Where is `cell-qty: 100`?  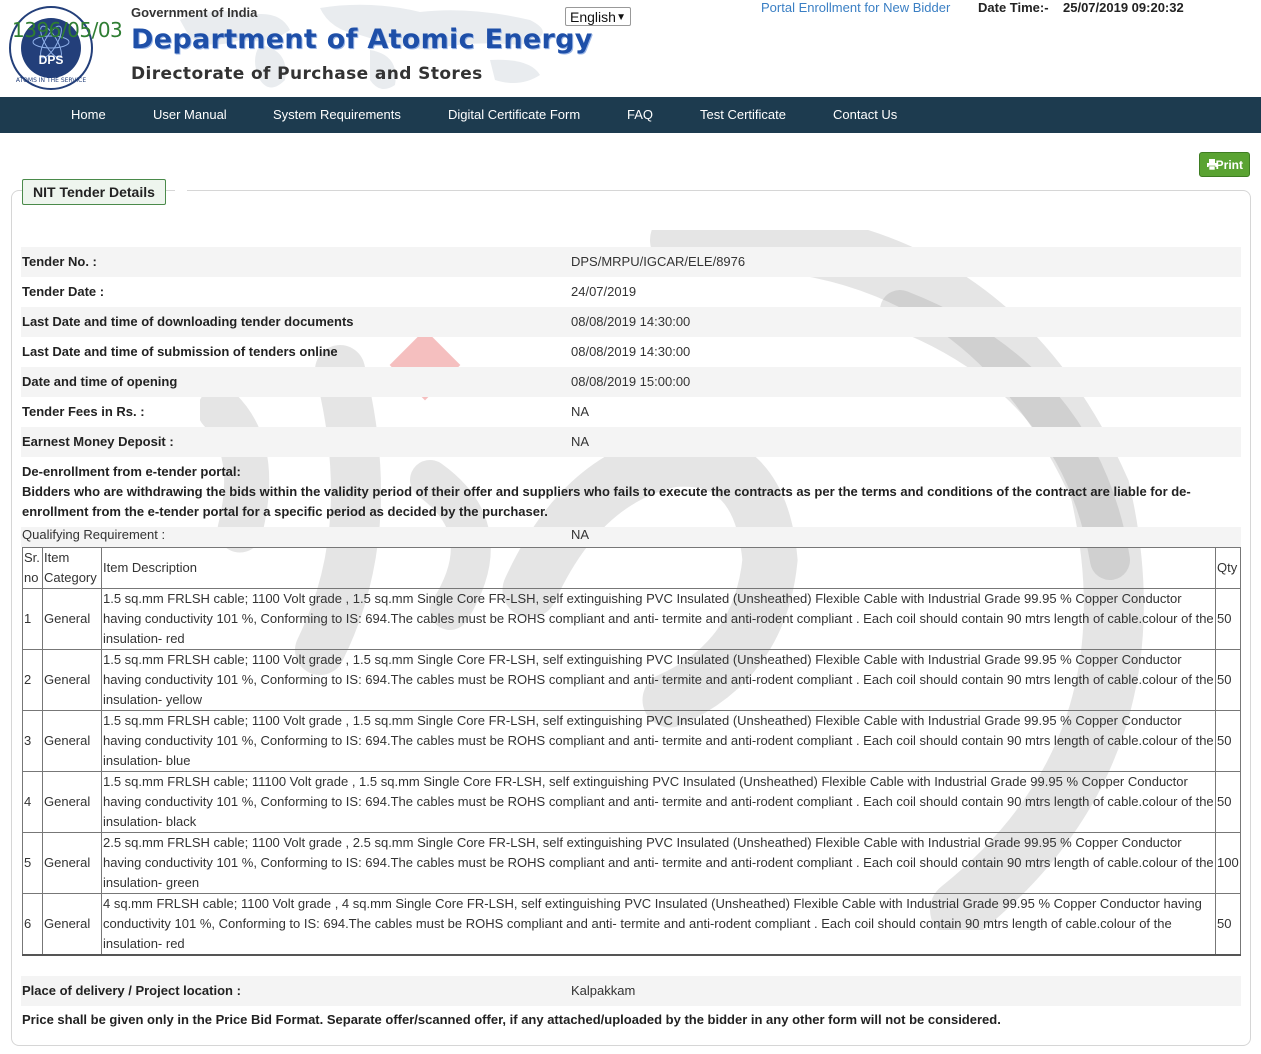
cell-qty: 100 is located at coordinates (1228, 863).